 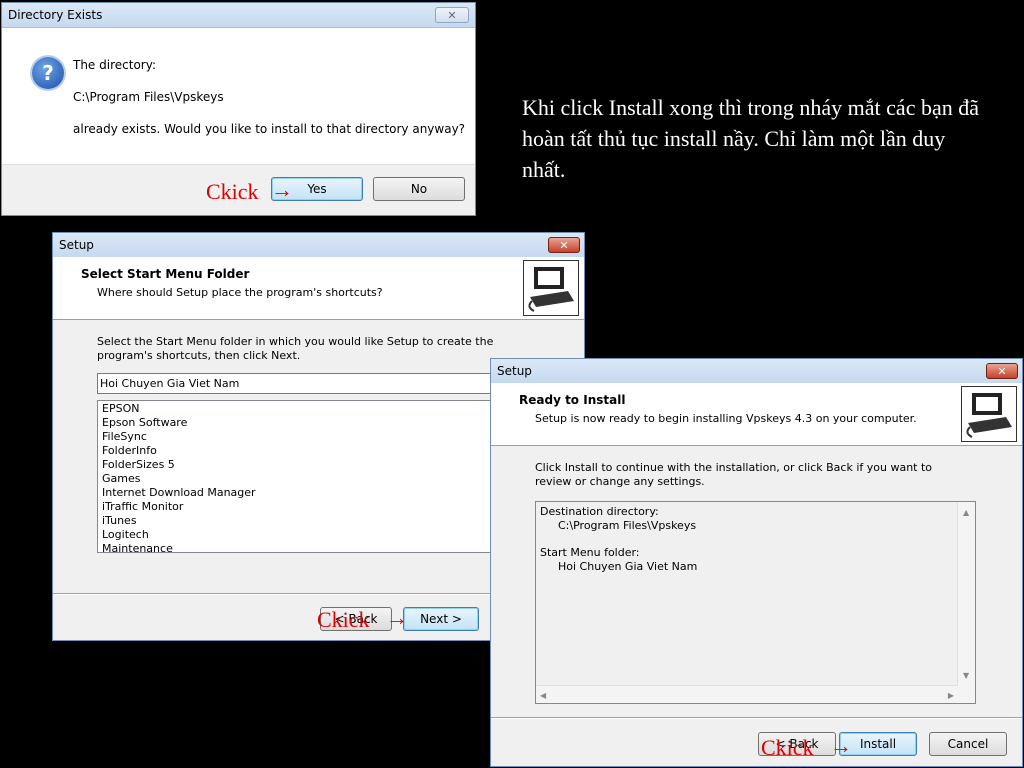 I want to click on no-button: No, so click(x=419, y=189).